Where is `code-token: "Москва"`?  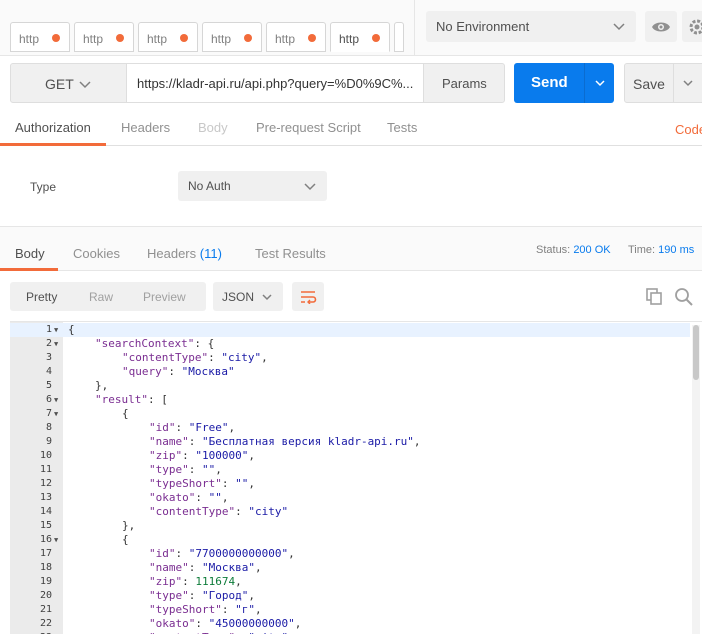 code-token: "Москва" is located at coordinates (208, 371).